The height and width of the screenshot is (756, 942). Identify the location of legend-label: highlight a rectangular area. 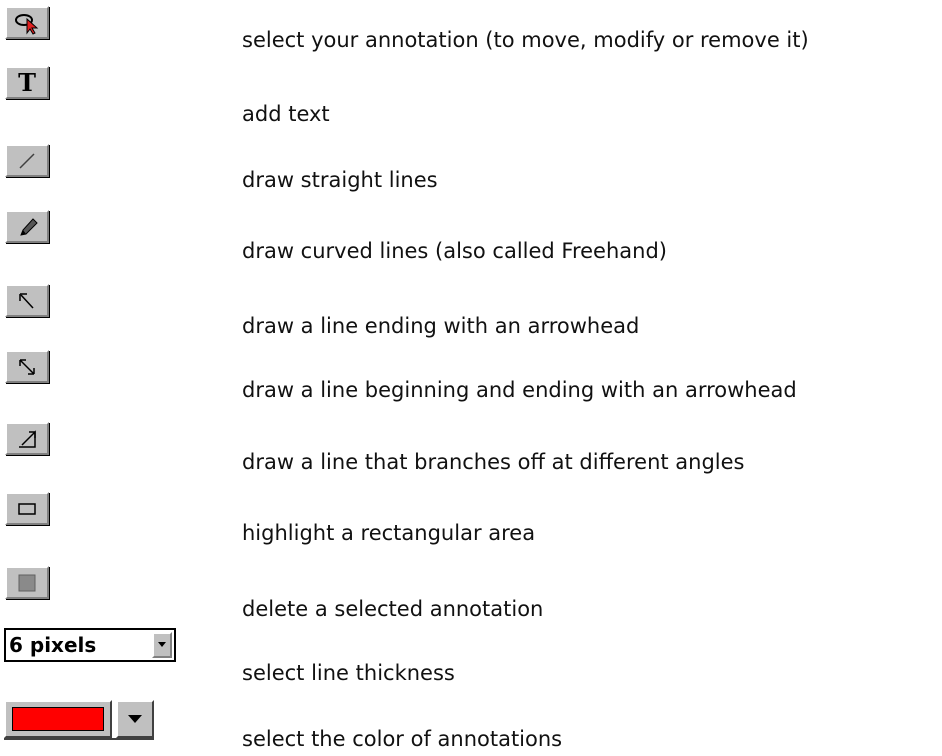
(389, 533).